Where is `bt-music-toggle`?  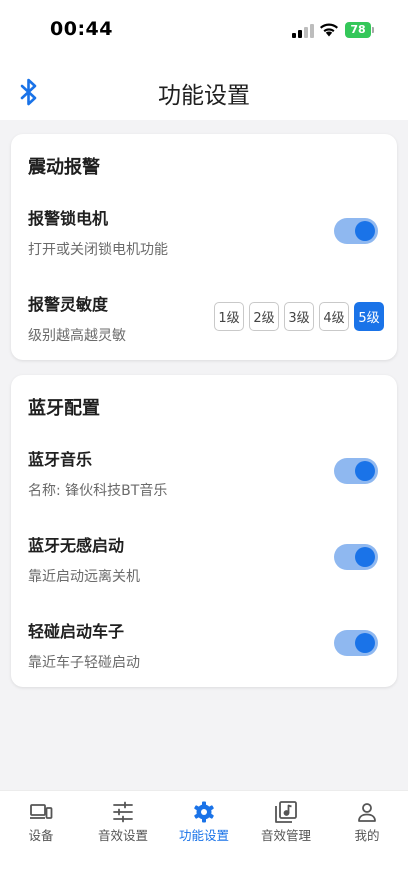
bt-music-toggle is located at coordinates (356, 471).